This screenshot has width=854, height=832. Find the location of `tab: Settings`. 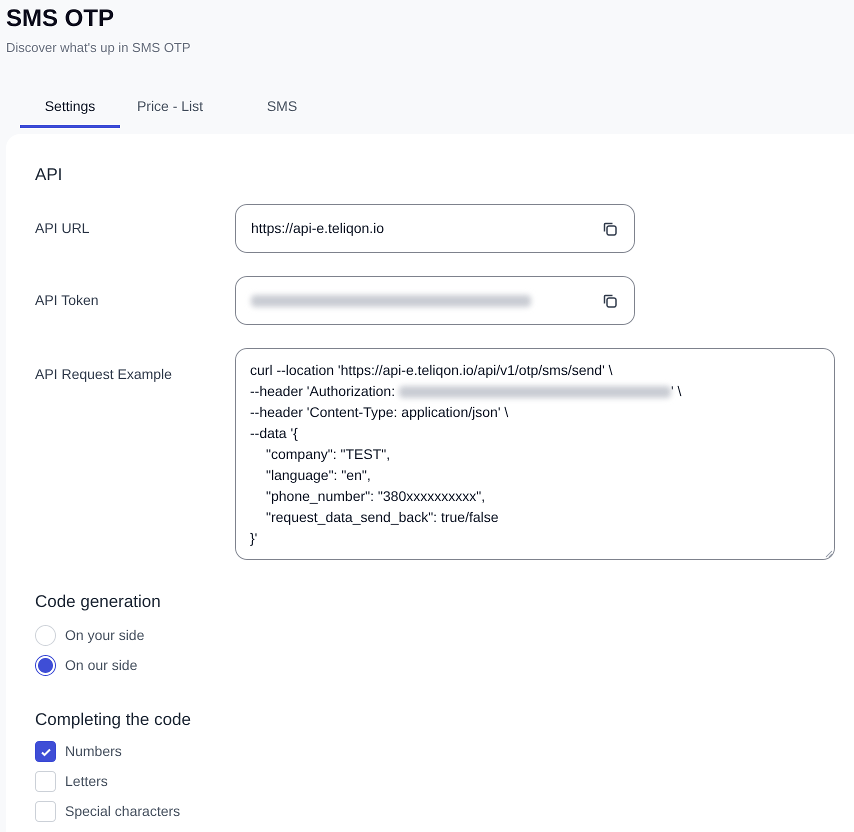

tab: Settings is located at coordinates (70, 112).